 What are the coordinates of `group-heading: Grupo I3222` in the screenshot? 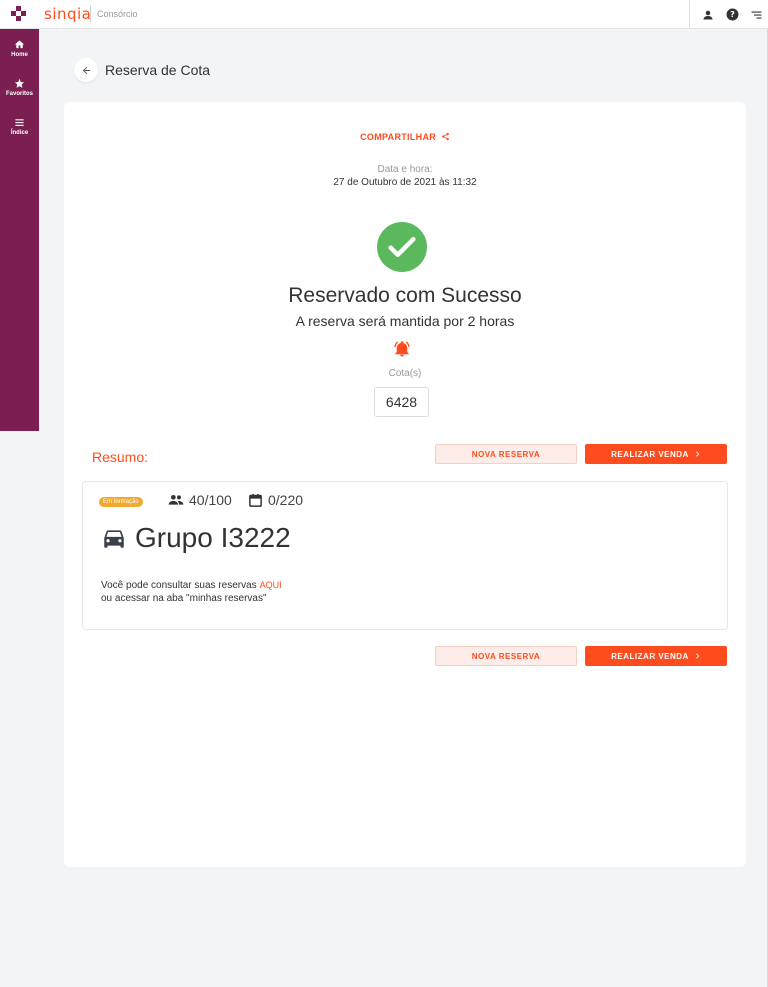 It's located at (196, 538).